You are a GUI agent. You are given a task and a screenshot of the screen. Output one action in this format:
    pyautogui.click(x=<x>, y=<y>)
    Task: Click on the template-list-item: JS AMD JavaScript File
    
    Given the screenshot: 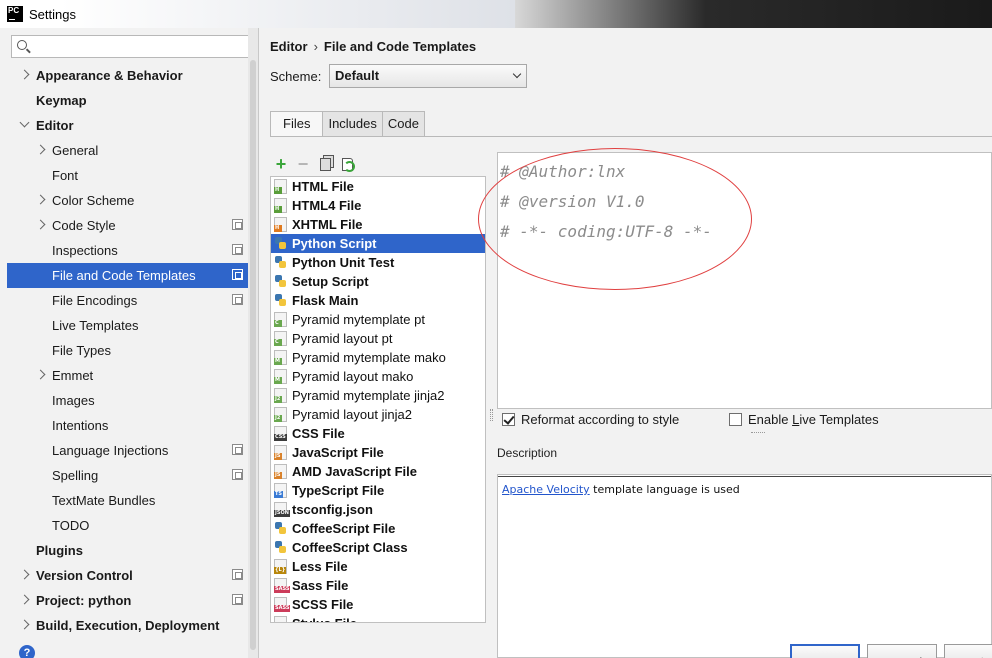 What is the action you would take?
    pyautogui.click(x=378, y=471)
    